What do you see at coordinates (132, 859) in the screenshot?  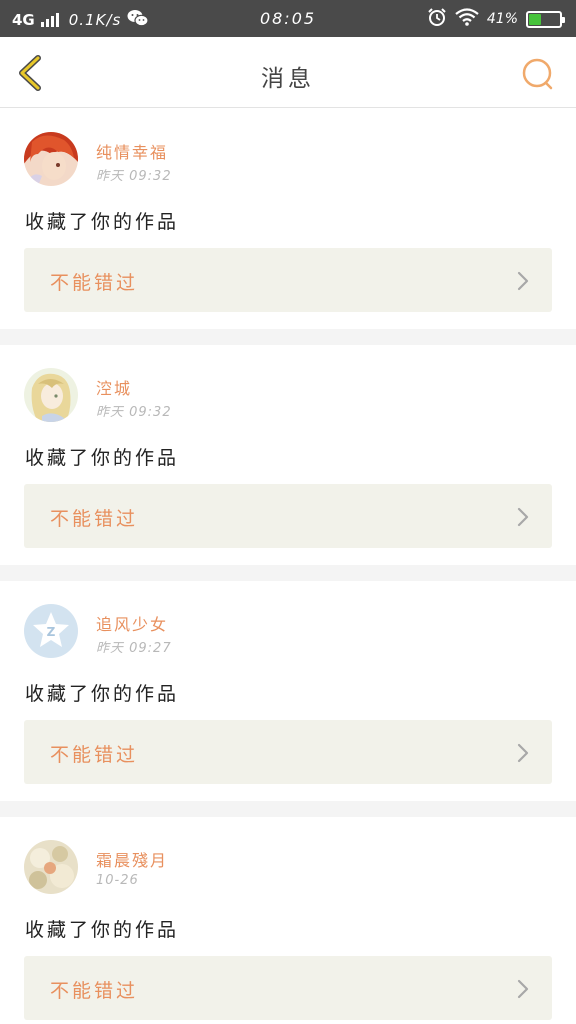 I see `user-name: 霜晨殘月` at bounding box center [132, 859].